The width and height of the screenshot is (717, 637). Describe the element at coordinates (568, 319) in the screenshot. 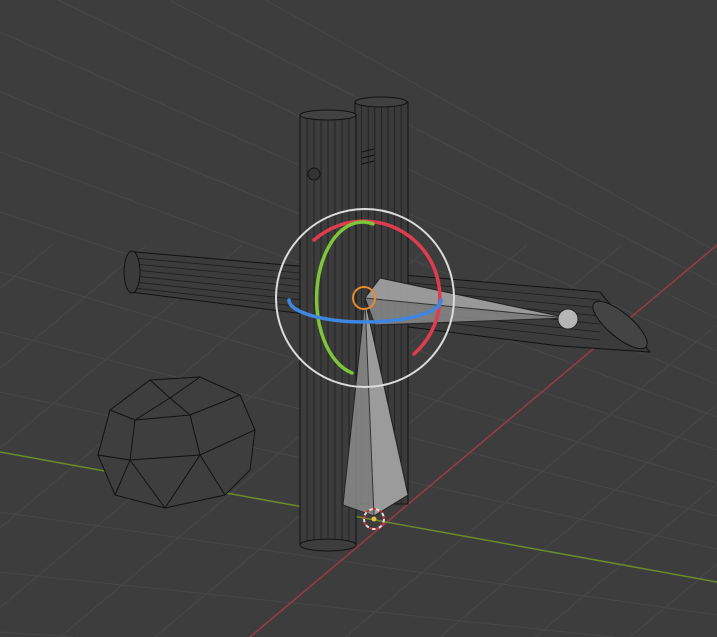

I see `bone-joint` at that location.